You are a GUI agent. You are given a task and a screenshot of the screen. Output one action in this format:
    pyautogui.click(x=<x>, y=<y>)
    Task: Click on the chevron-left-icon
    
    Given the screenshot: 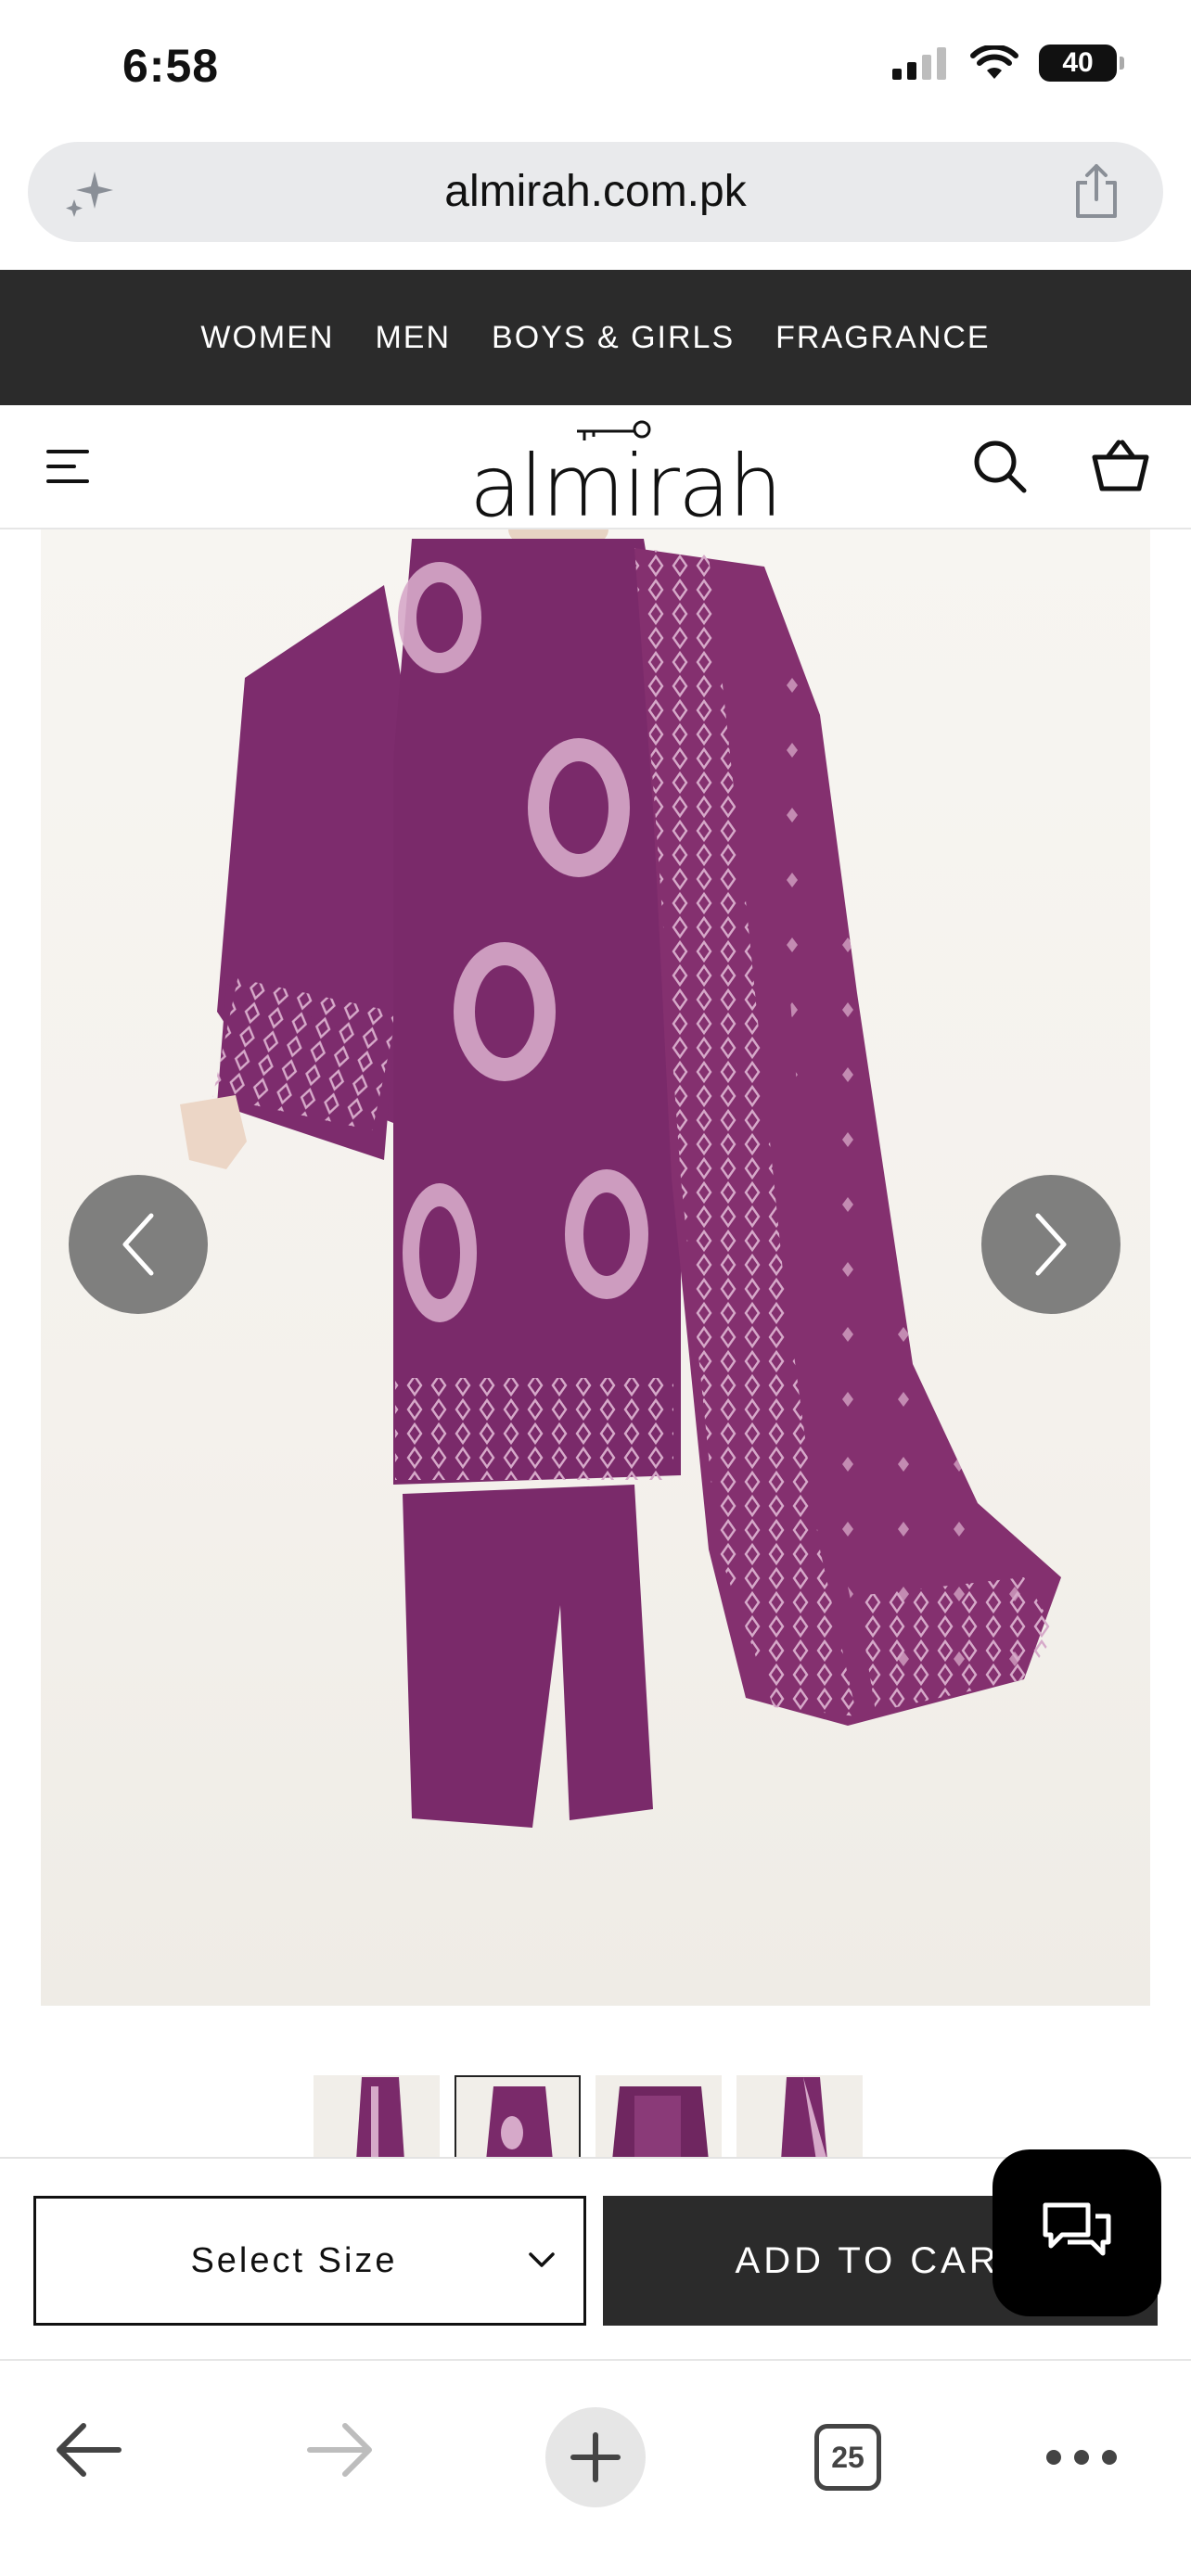 What is the action you would take?
    pyautogui.click(x=138, y=1244)
    